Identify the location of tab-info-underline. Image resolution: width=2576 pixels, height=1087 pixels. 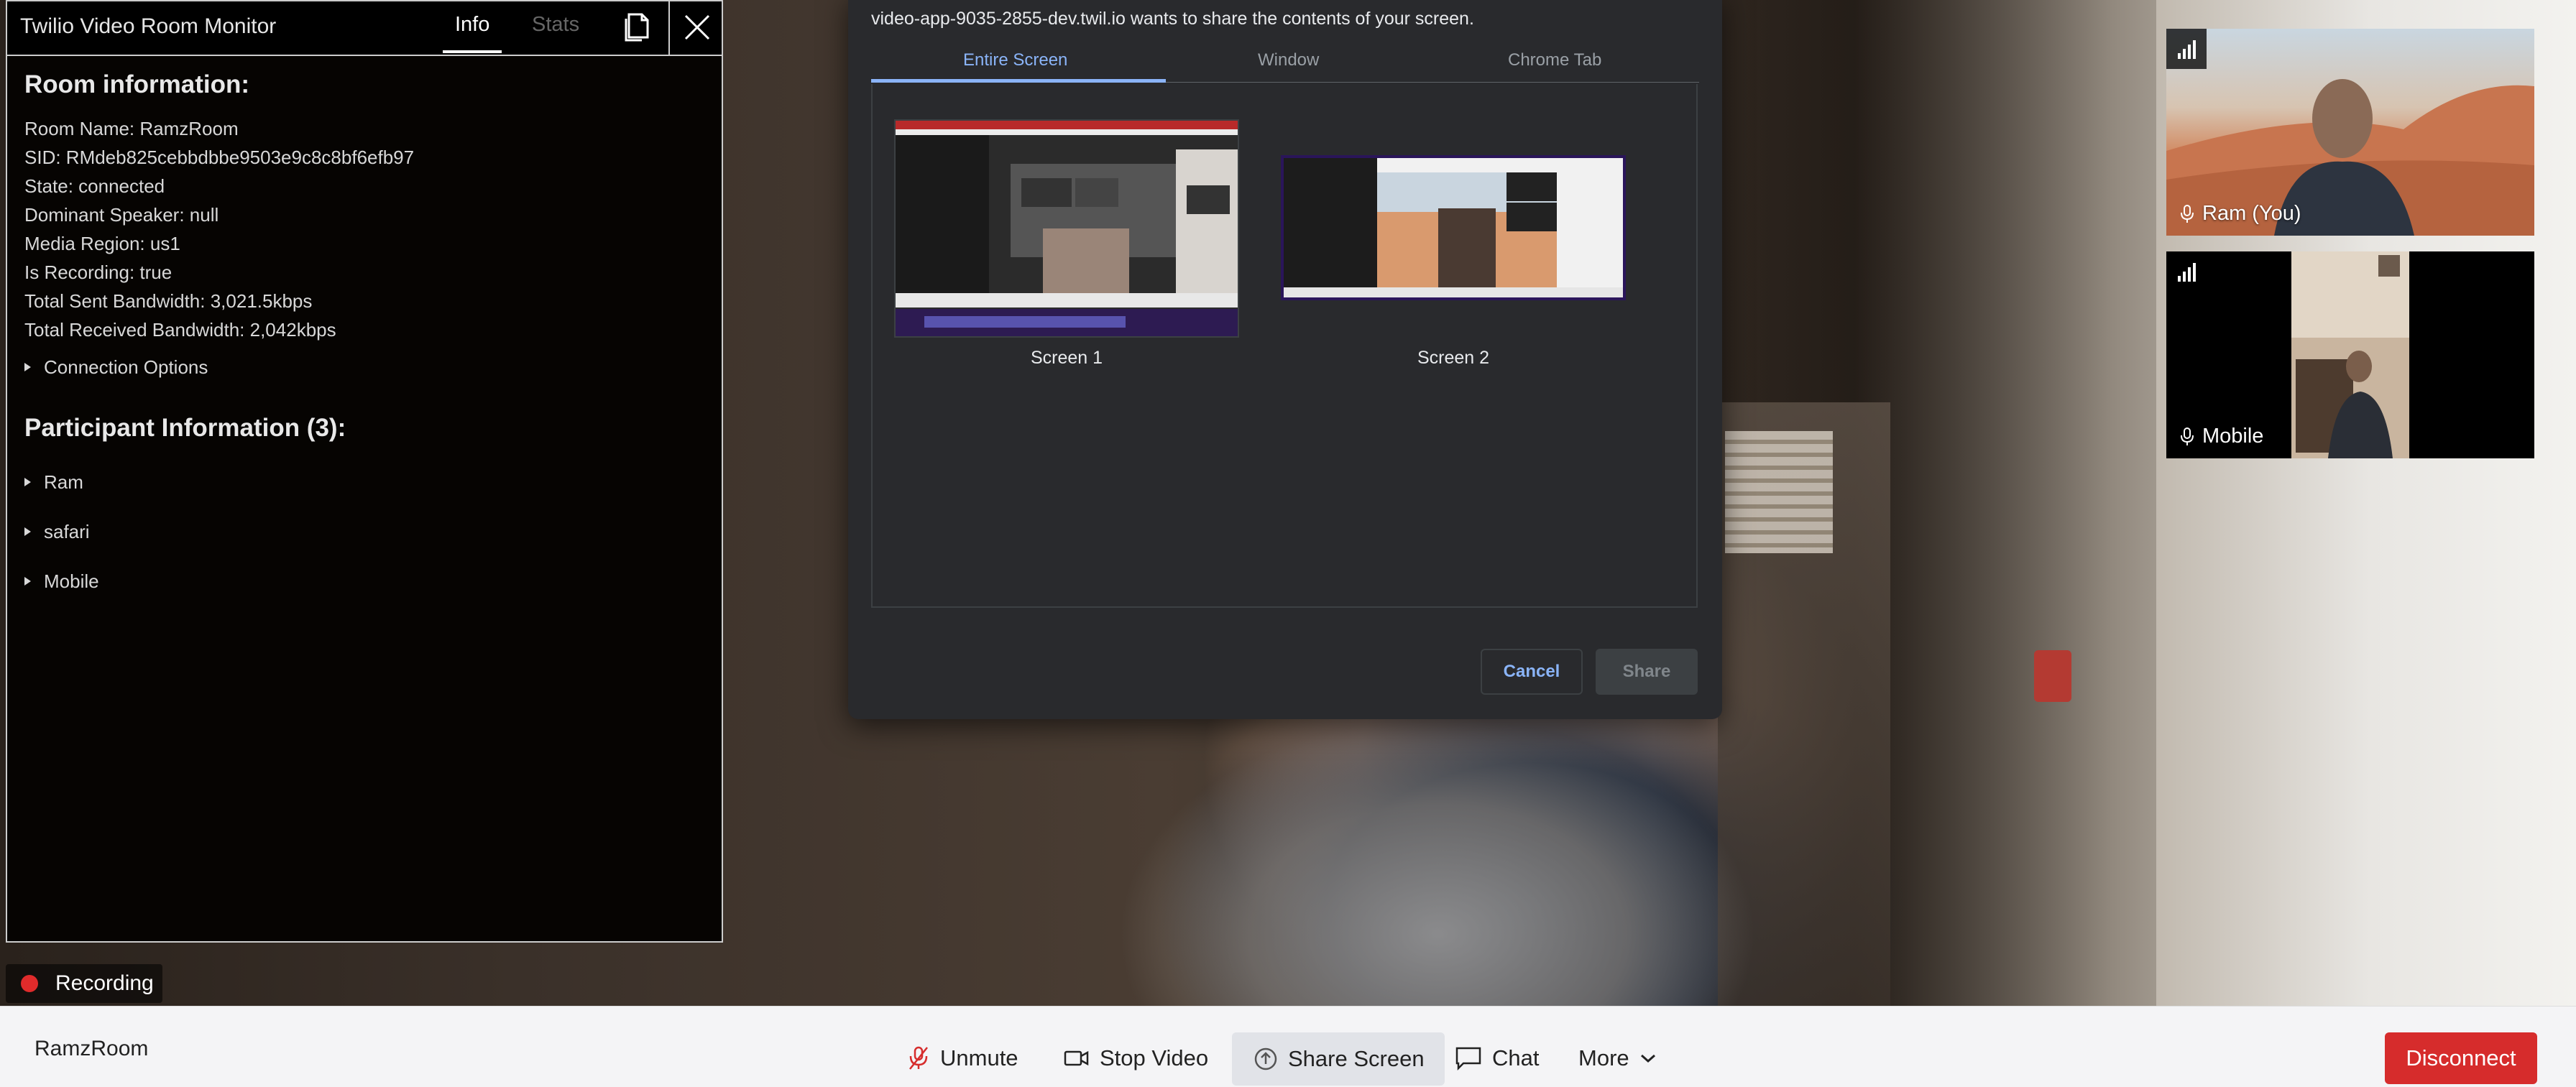
(472, 52).